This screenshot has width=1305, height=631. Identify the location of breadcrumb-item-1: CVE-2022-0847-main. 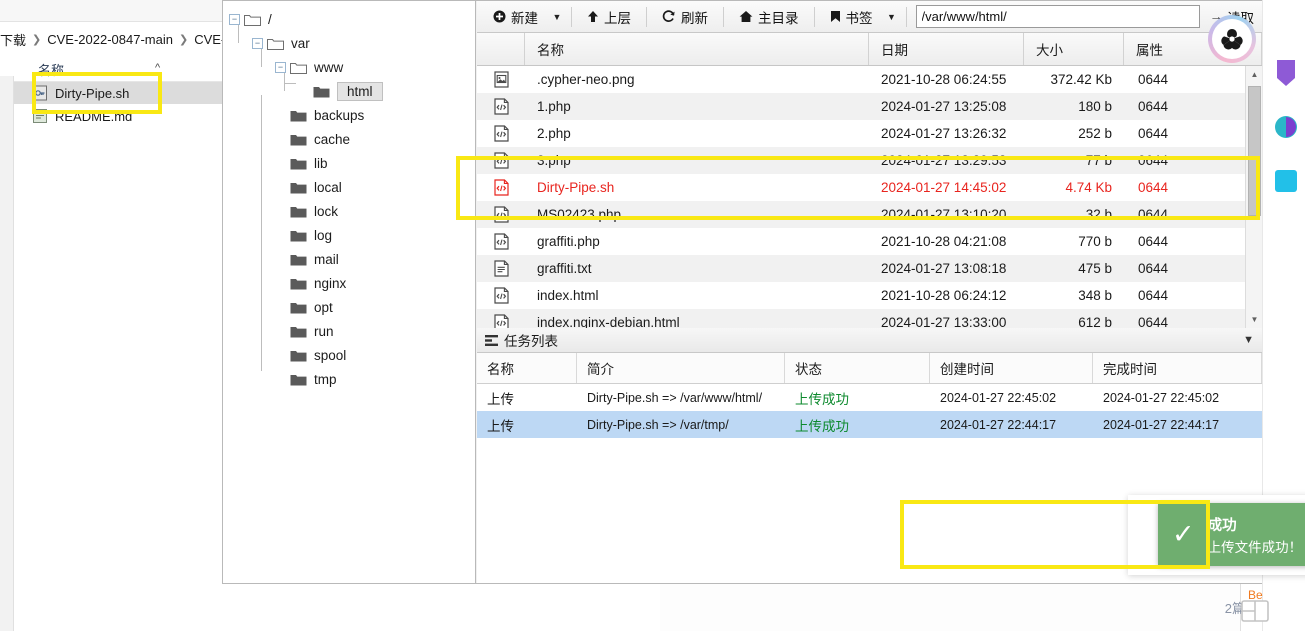
(110, 39).